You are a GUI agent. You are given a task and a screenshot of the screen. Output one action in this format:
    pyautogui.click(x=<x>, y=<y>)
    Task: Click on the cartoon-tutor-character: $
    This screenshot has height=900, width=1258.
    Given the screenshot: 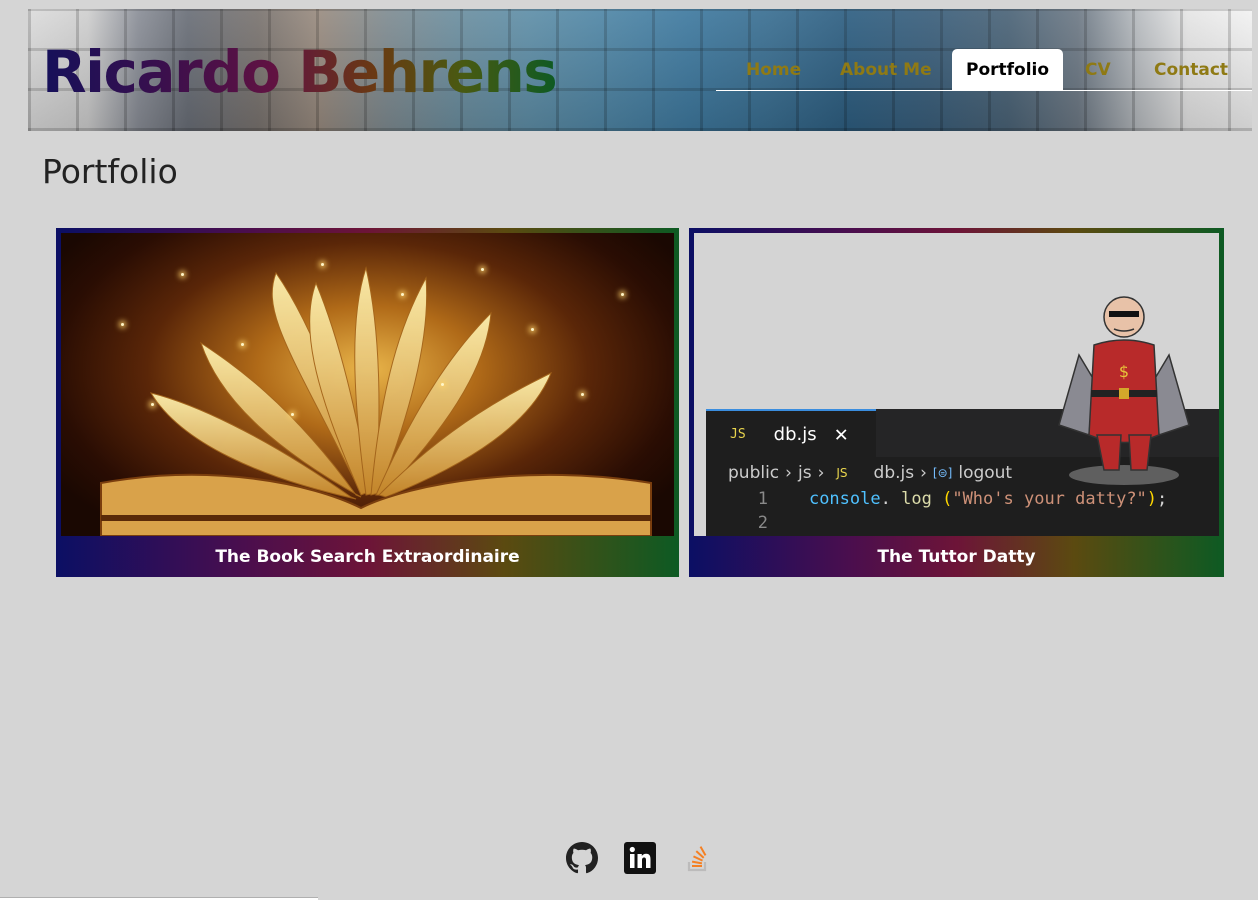 What is the action you would take?
    pyautogui.click(x=1124, y=390)
    